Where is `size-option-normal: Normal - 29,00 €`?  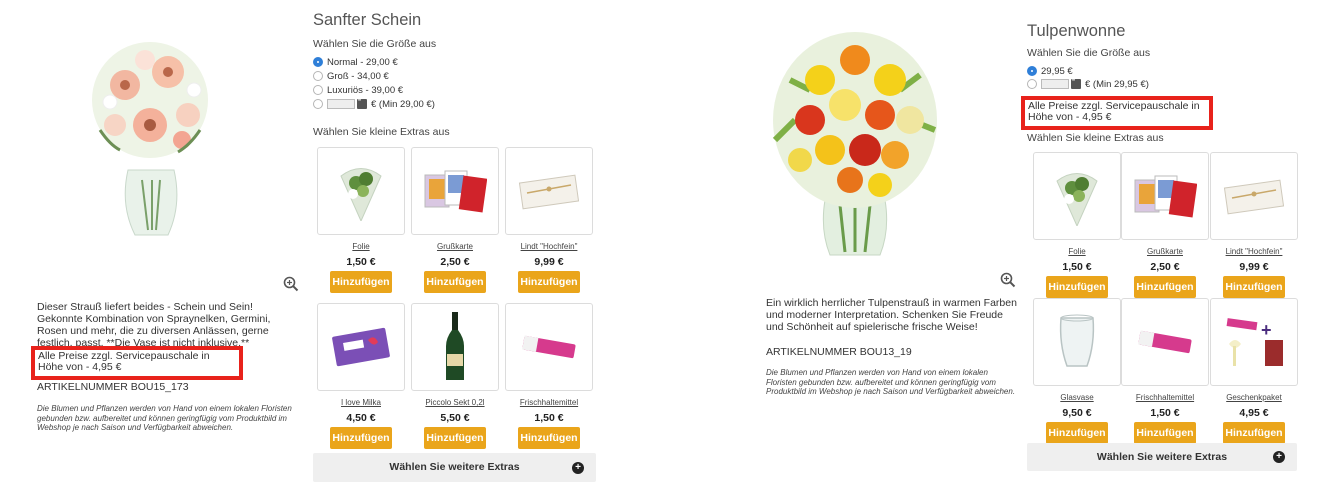 size-option-normal: Normal - 29,00 € is located at coordinates (355, 62).